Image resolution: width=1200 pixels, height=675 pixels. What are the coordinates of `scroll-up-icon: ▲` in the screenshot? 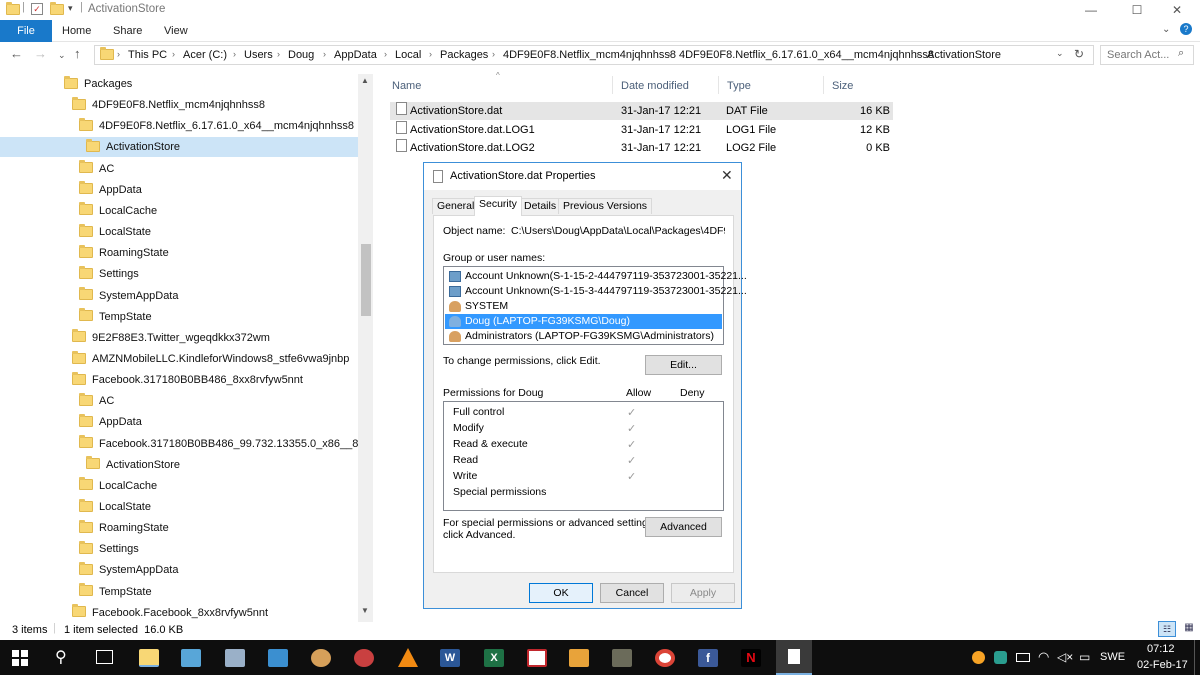 It's located at (365, 80).